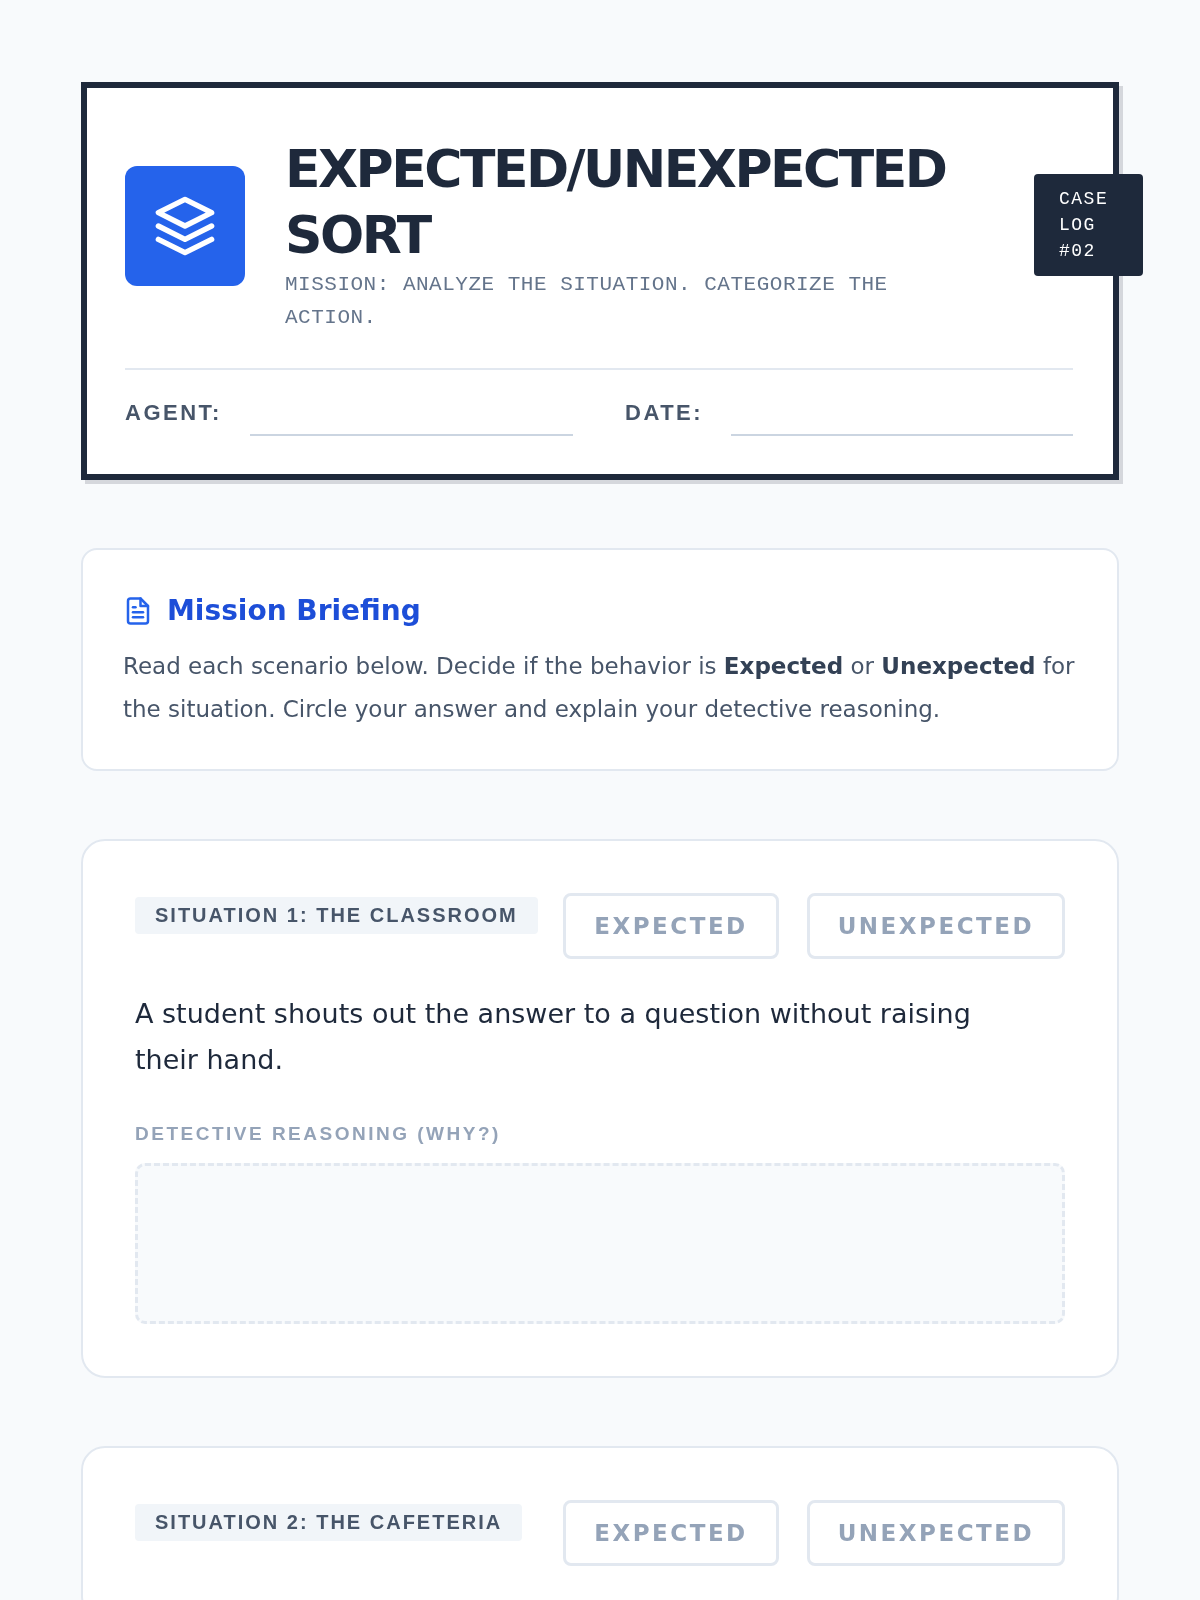  What do you see at coordinates (336, 915) in the screenshot?
I see `situation-tag: SITUATION 1: THE CLASSROOM` at bounding box center [336, 915].